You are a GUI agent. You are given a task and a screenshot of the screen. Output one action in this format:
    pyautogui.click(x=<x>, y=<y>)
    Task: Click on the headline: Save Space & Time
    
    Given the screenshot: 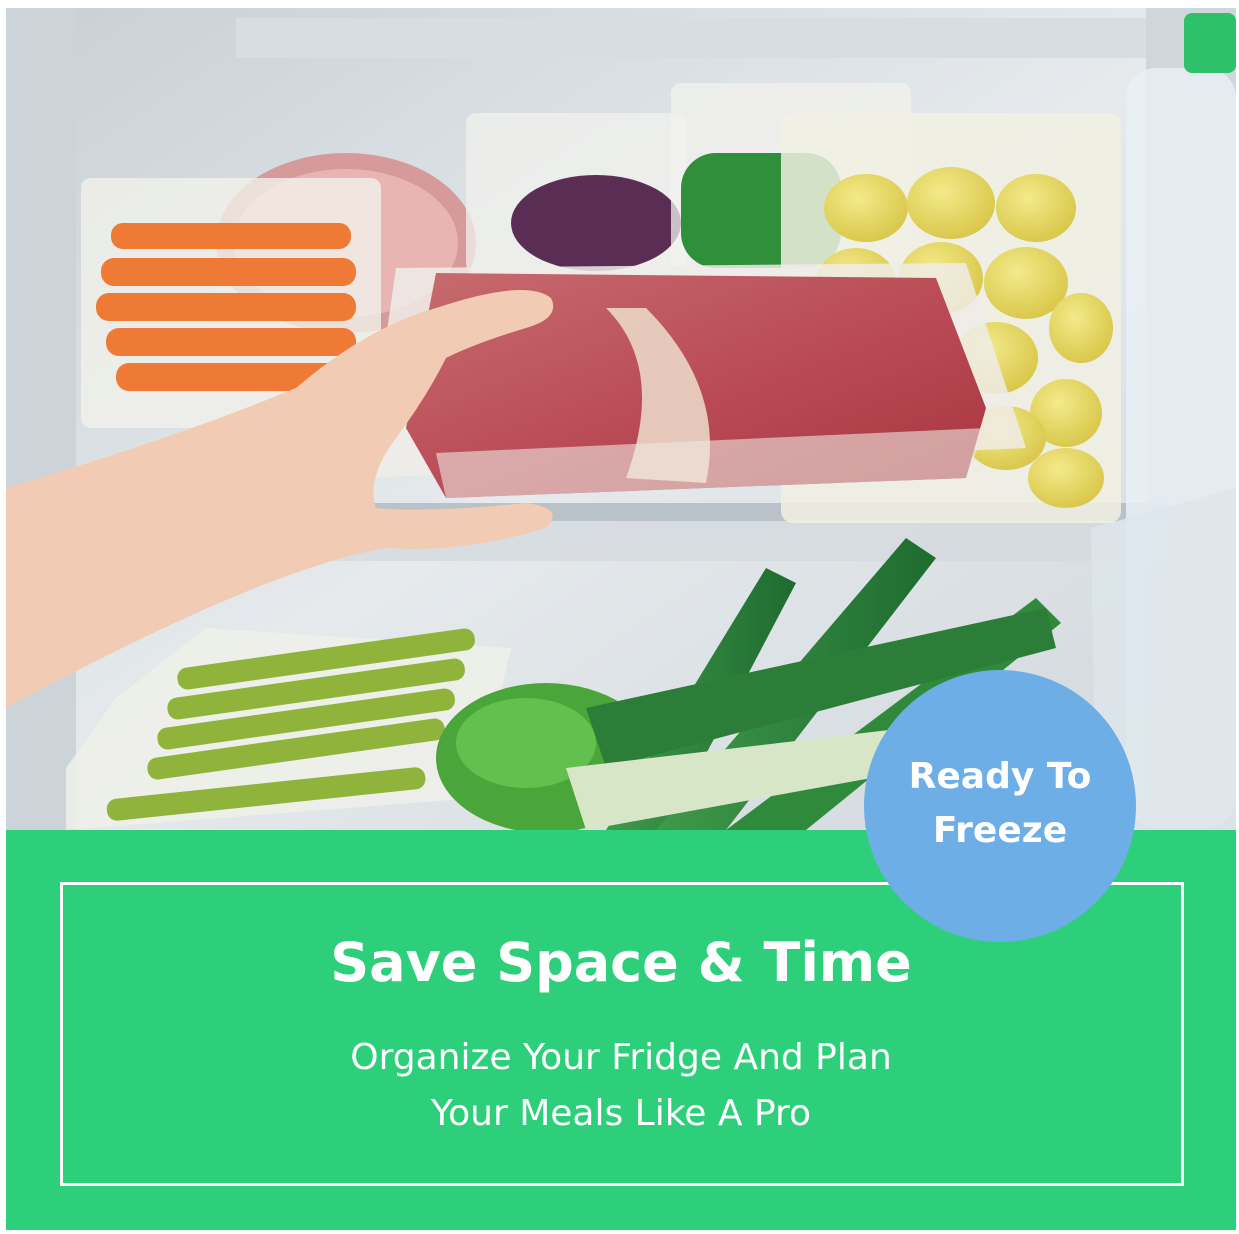 What is the action you would take?
    pyautogui.click(x=621, y=962)
    